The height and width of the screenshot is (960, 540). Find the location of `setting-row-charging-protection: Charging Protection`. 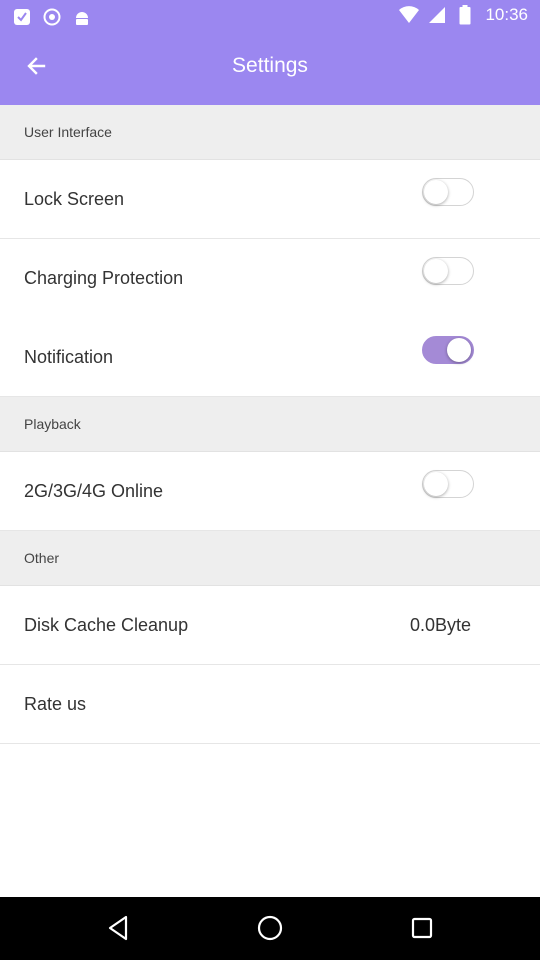

setting-row-charging-protection: Charging Protection is located at coordinates (270, 278).